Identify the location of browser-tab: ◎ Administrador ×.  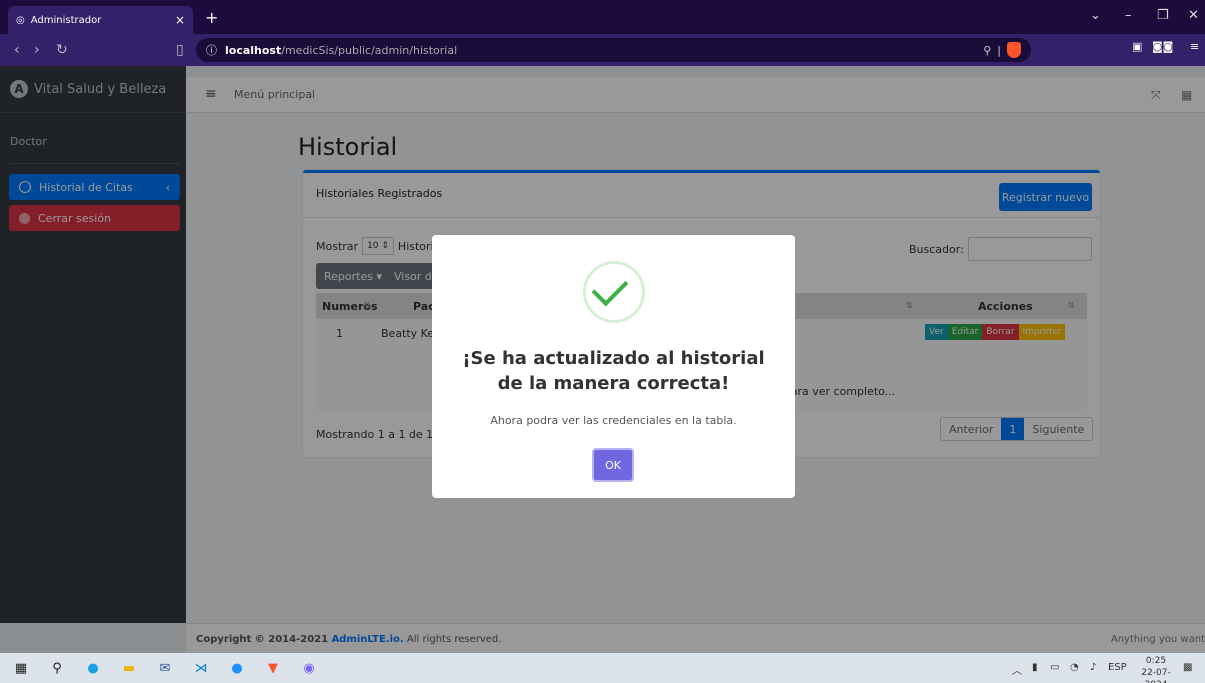
(100, 20).